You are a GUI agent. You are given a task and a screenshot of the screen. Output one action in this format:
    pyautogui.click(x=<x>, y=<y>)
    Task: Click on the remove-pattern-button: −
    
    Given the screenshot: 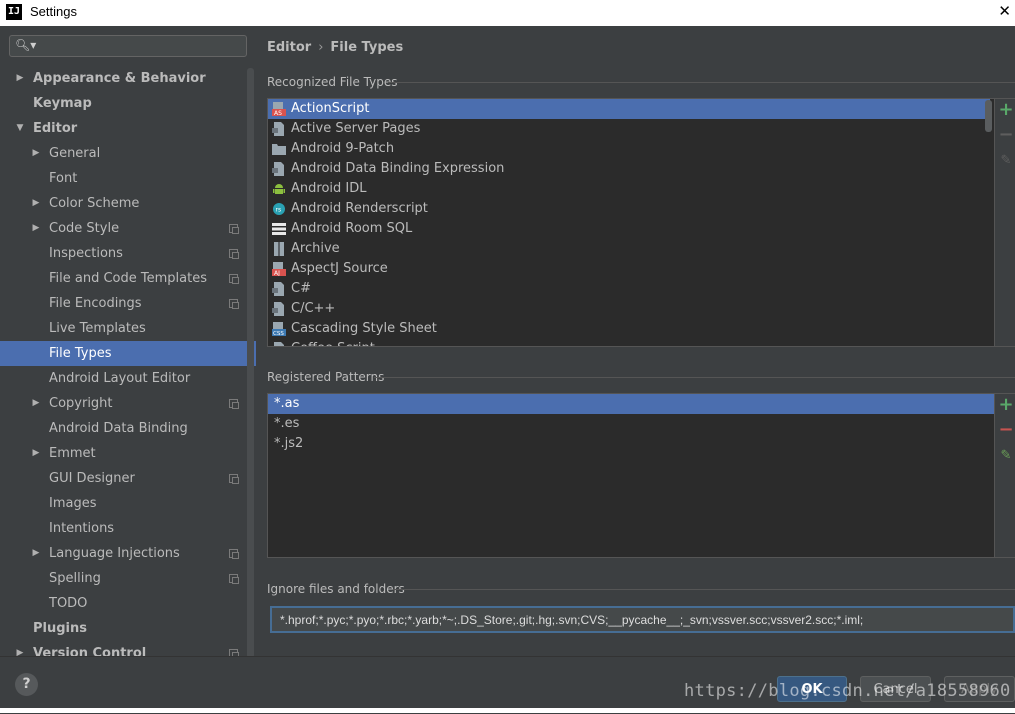 What is the action you would take?
    pyautogui.click(x=1006, y=430)
    